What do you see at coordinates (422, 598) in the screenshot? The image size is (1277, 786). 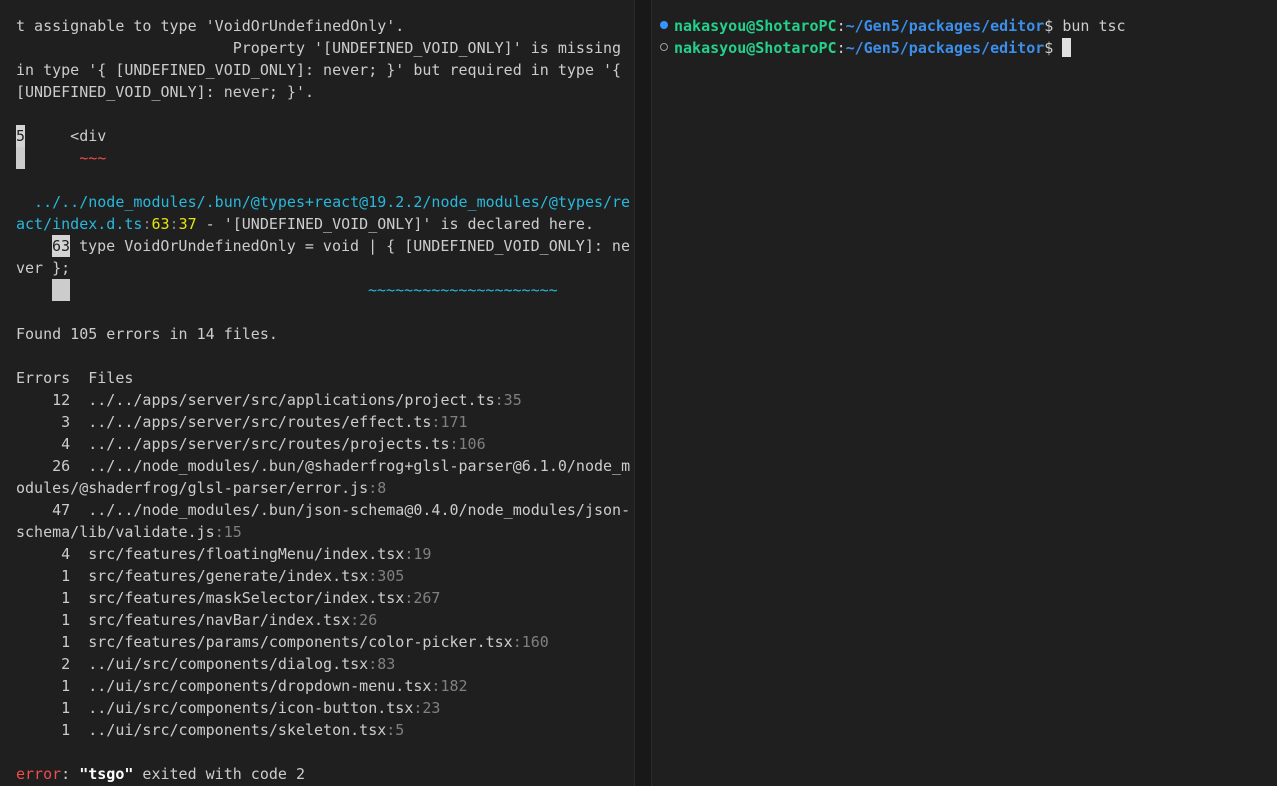 I see `file-line: :267` at bounding box center [422, 598].